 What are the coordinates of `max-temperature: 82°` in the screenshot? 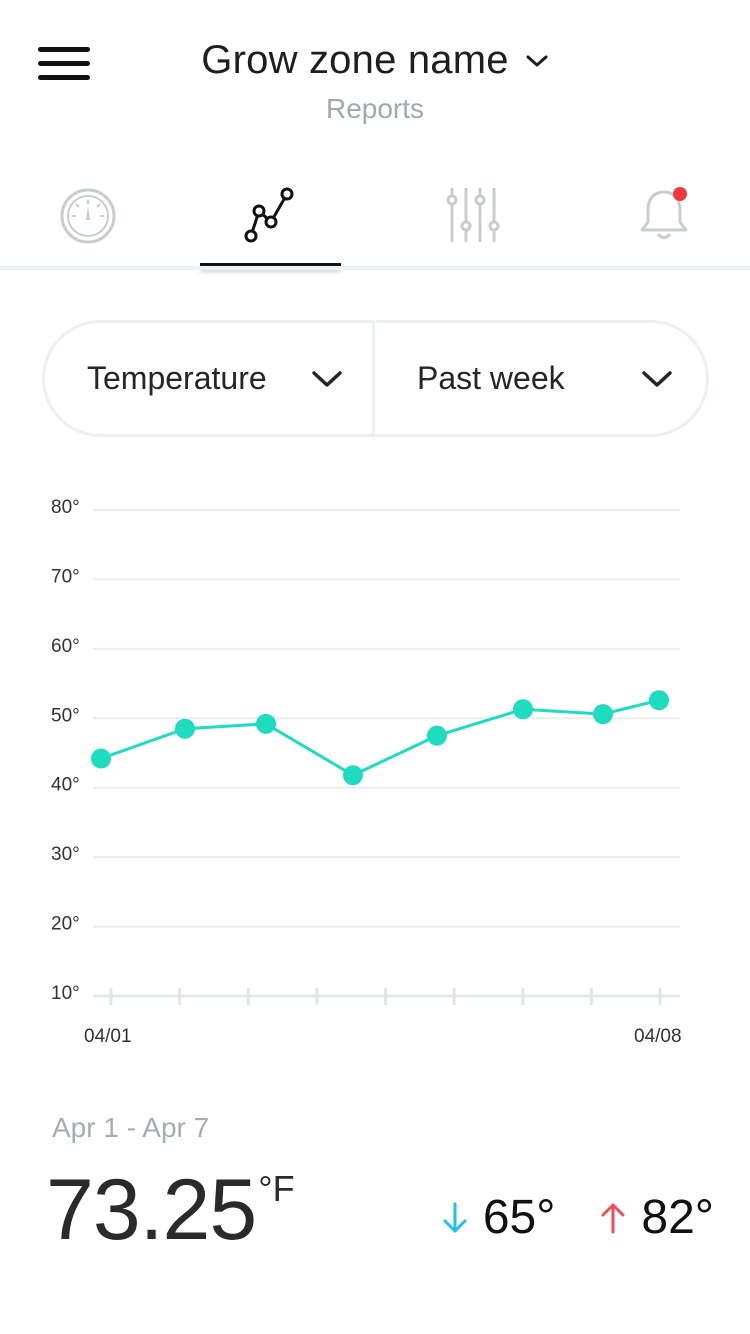 It's located at (656, 1217).